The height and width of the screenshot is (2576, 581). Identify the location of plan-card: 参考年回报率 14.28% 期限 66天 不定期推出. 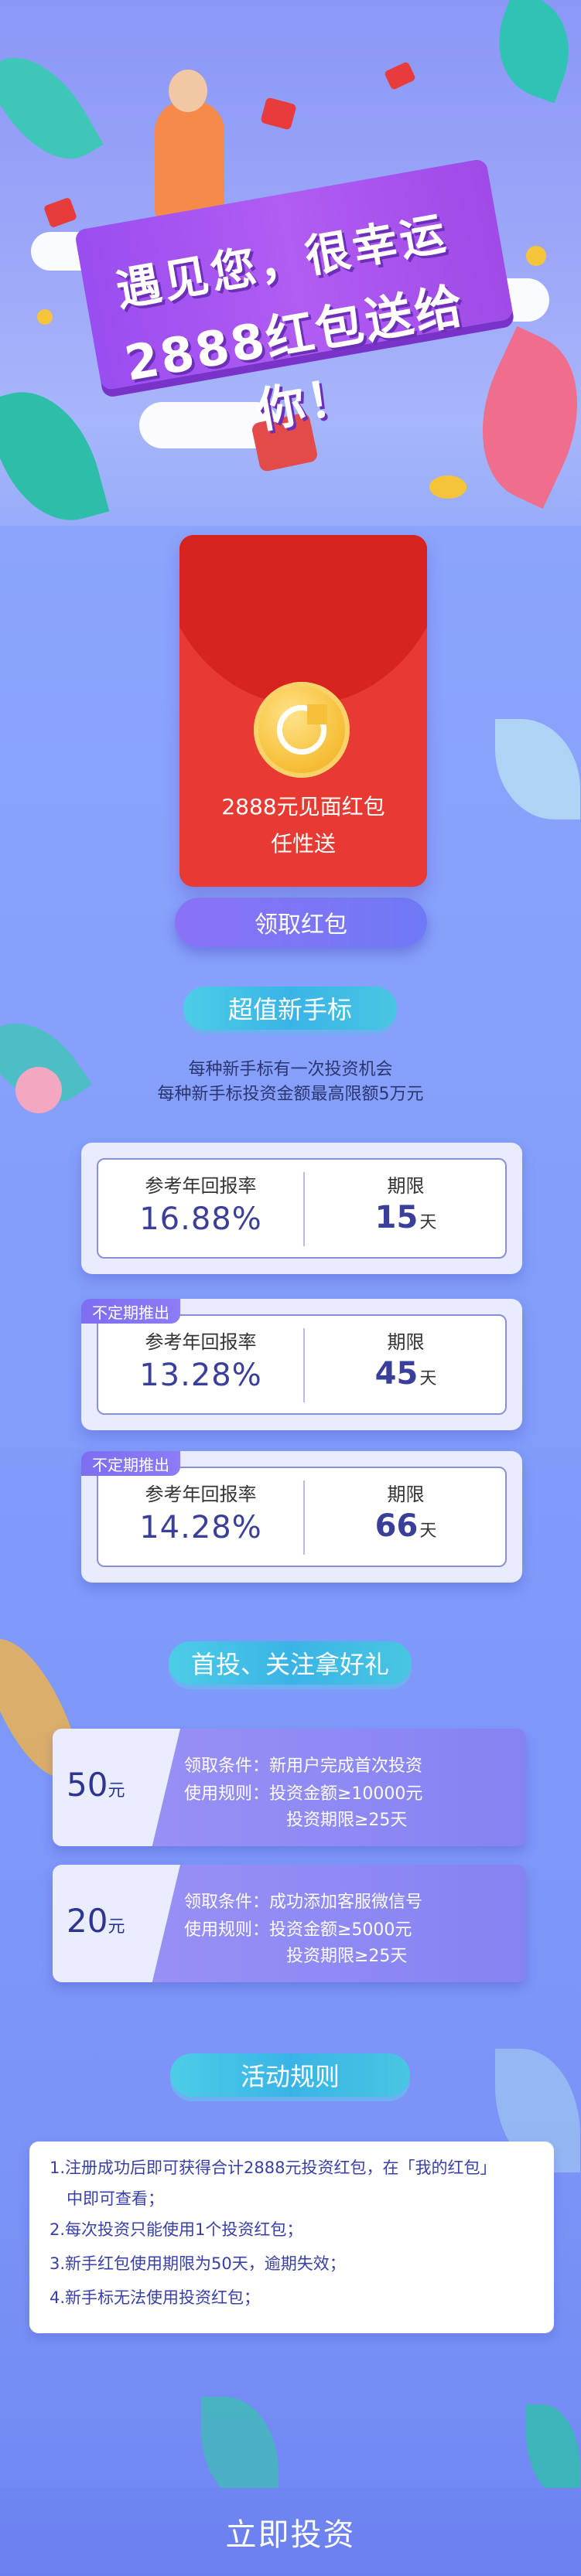
(301, 1517).